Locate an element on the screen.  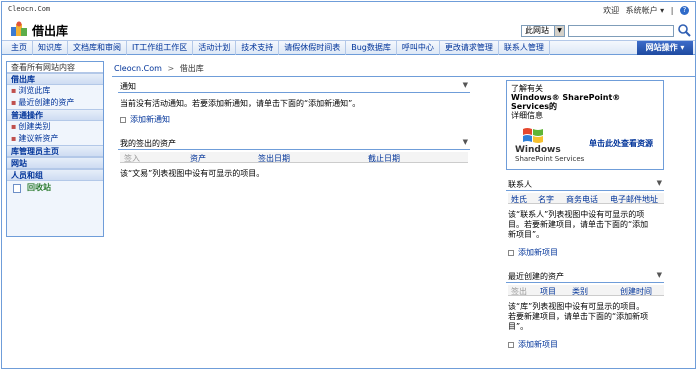
quick-launch-item: ▪ 最近创建的资产 is located at coordinates (55, 103).